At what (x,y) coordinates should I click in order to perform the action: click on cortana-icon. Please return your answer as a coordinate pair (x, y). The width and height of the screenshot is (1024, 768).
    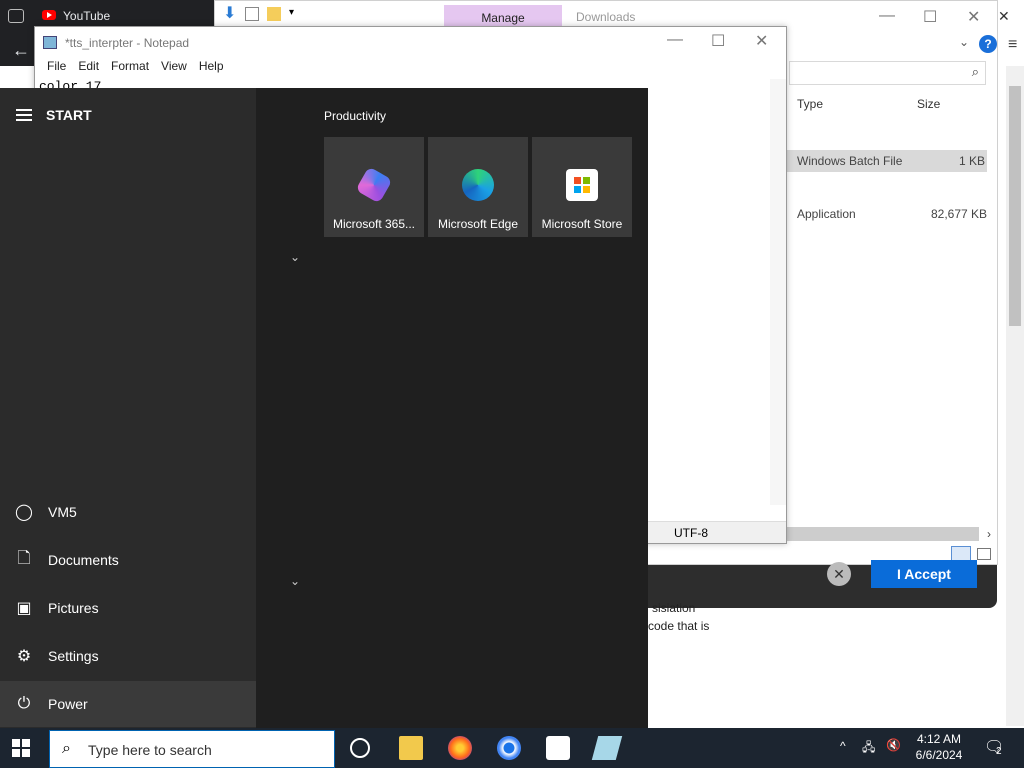
    Looking at the image, I should click on (360, 748).